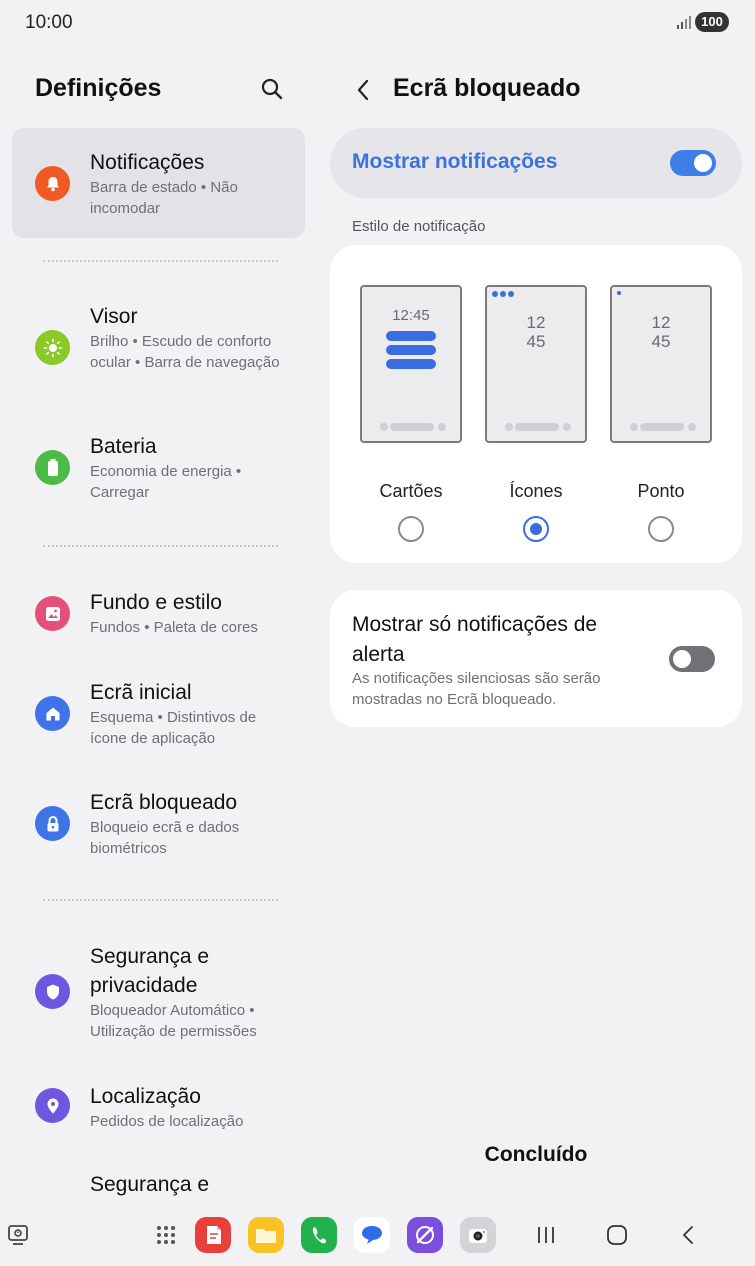  What do you see at coordinates (123, 446) in the screenshot?
I see `sidebar-item-title: Bateria` at bounding box center [123, 446].